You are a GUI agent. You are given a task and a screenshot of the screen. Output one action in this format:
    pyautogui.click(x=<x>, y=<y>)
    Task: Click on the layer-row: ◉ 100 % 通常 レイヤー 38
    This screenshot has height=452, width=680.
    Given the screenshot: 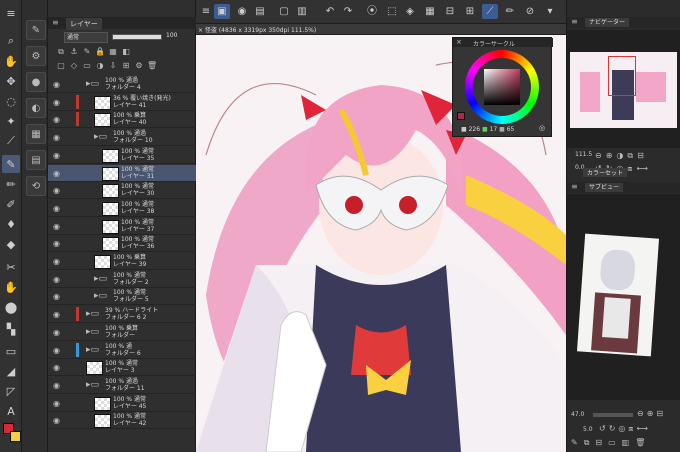 What is the action you would take?
    pyautogui.click(x=122, y=208)
    